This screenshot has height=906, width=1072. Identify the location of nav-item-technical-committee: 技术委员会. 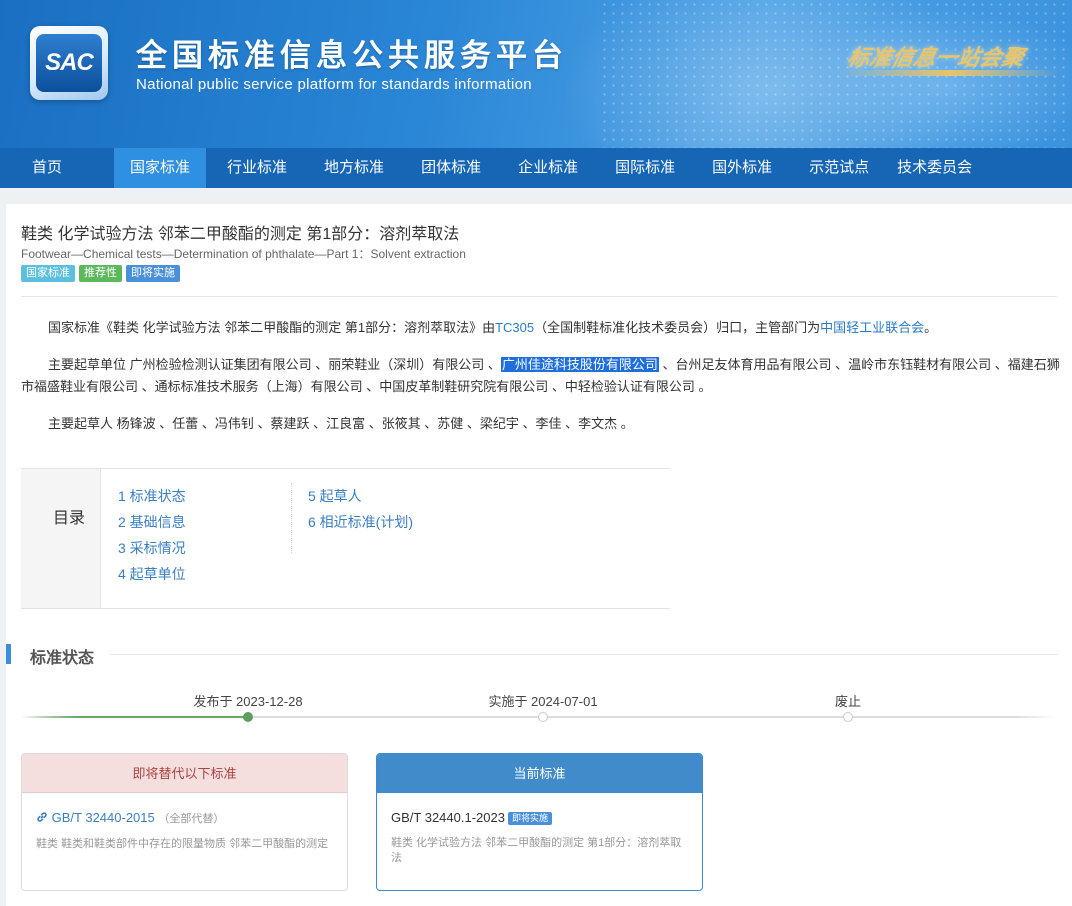
(934, 168).